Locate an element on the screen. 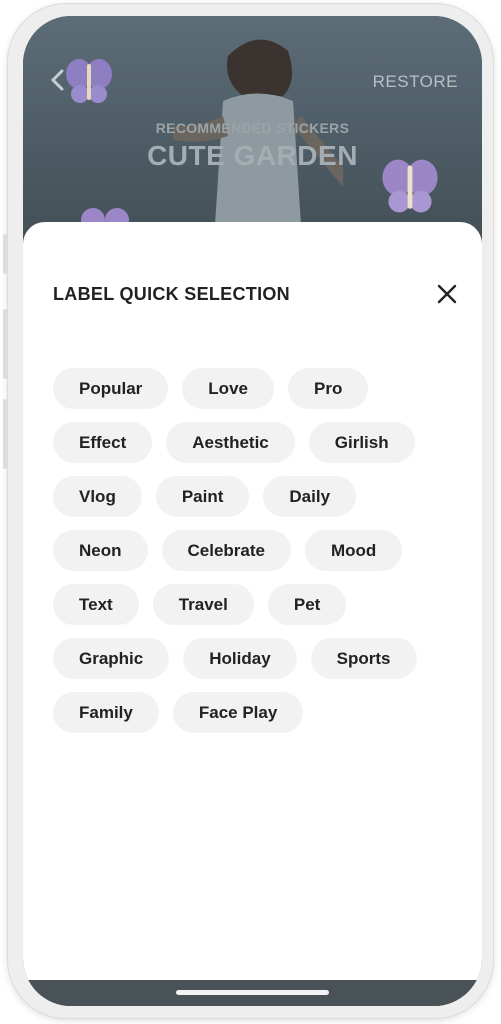  home-indicator is located at coordinates (252, 992).